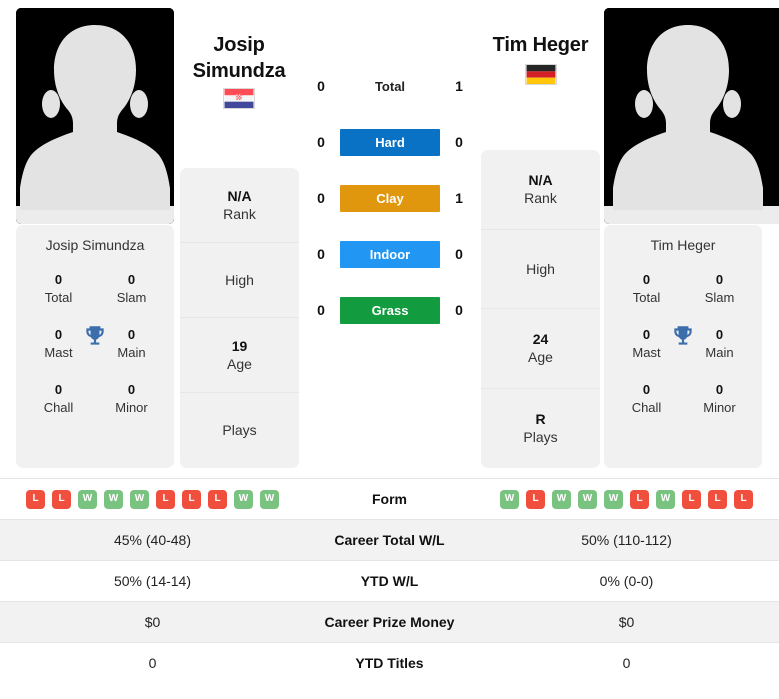 This screenshot has height=699, width=779. Describe the element at coordinates (321, 254) in the screenshot. I see `h2h-indoor-left-score: 0` at that location.